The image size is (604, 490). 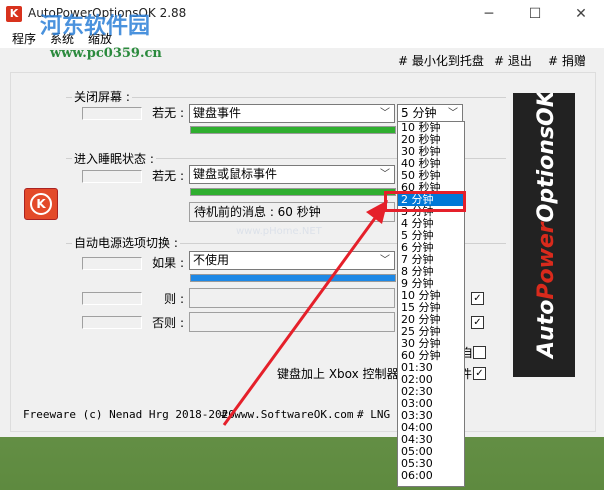 What do you see at coordinates (301, 319) in the screenshot?
I see `arrow-shaft` at bounding box center [301, 319].